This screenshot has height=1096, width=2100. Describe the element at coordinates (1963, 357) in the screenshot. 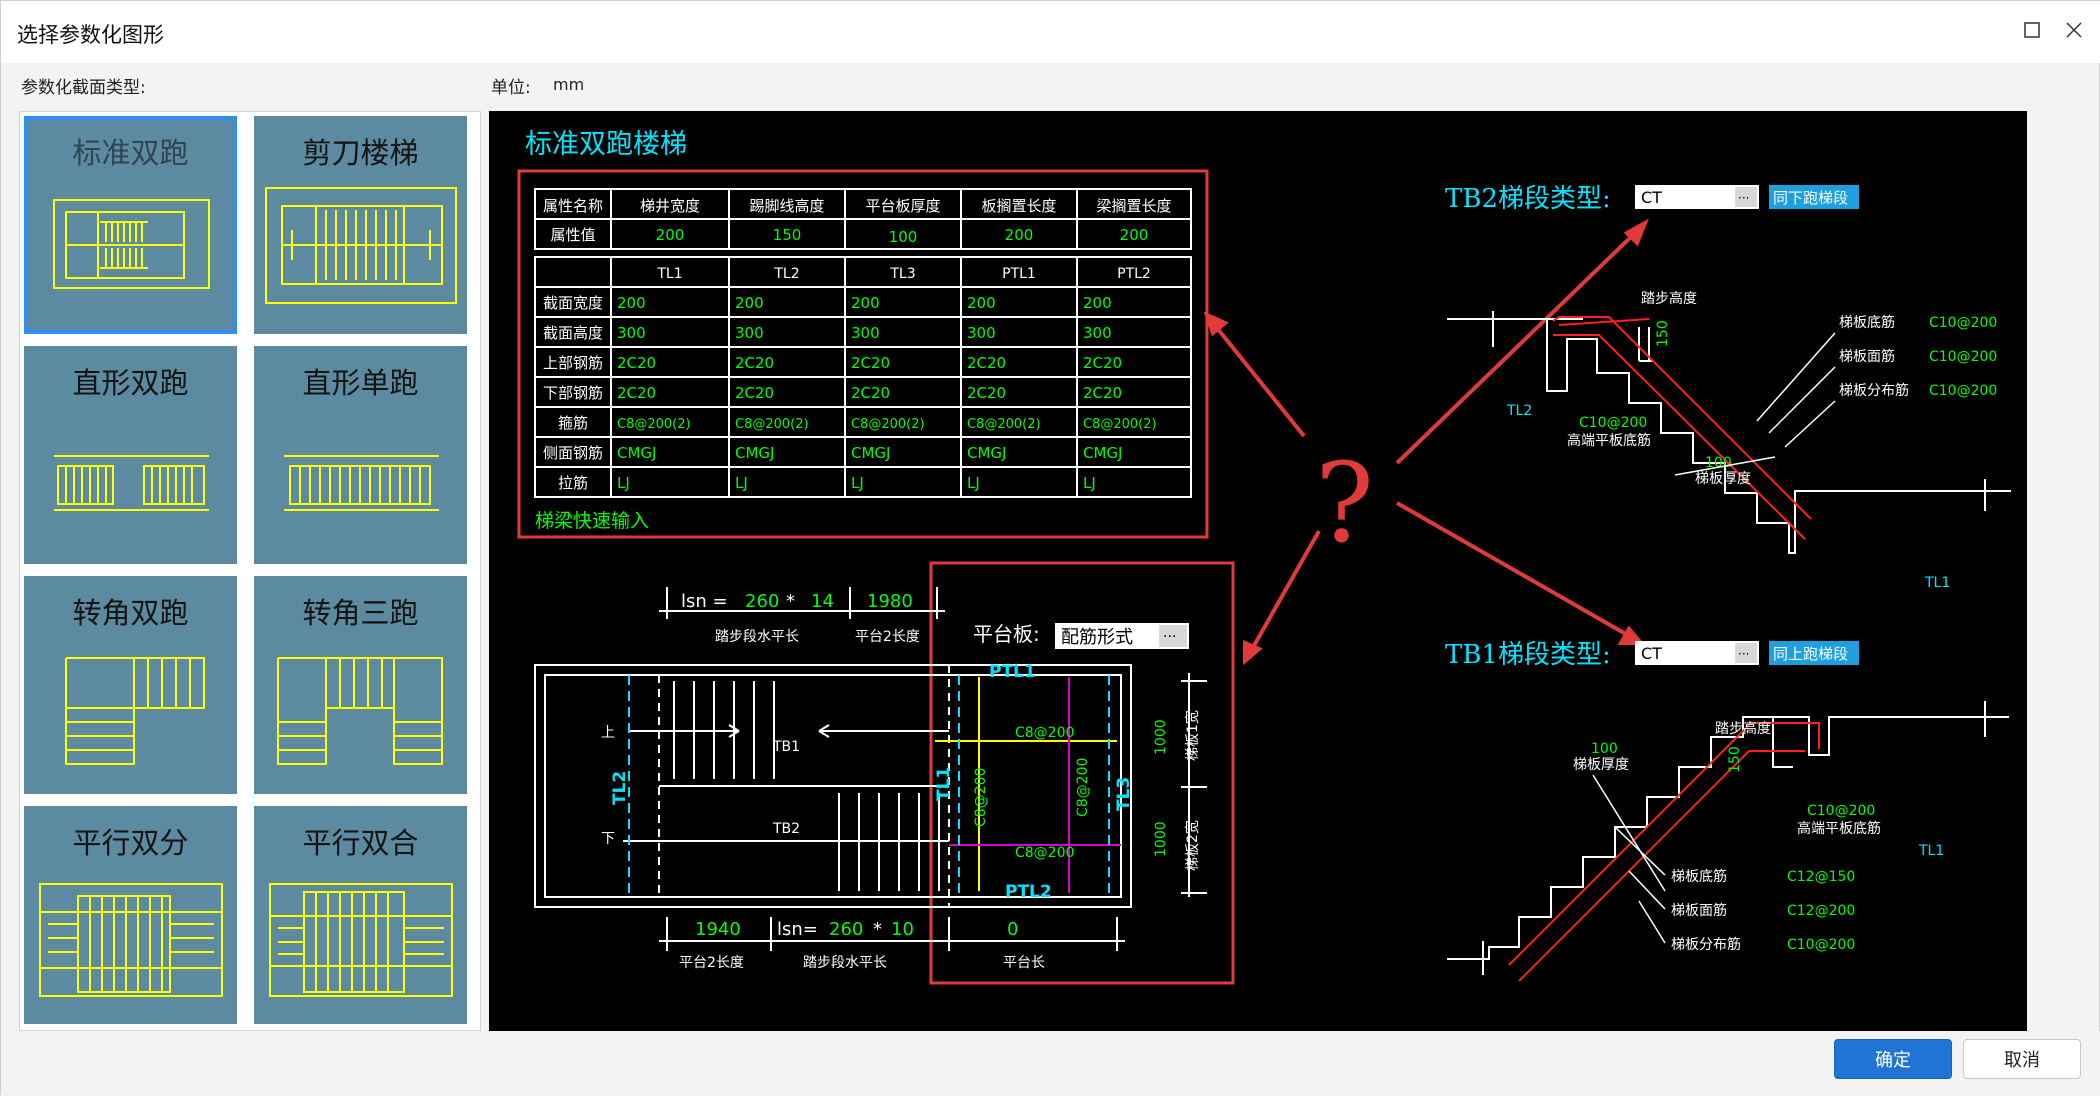

I see `tb2-top-rebar: C10@200` at that location.